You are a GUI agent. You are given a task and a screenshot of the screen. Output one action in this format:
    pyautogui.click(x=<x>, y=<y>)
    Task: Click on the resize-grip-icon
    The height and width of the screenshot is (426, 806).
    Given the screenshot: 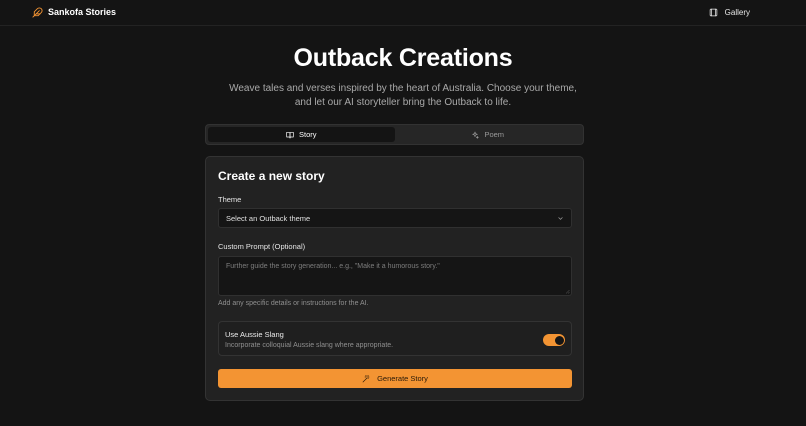 What is the action you would take?
    pyautogui.click(x=567, y=291)
    